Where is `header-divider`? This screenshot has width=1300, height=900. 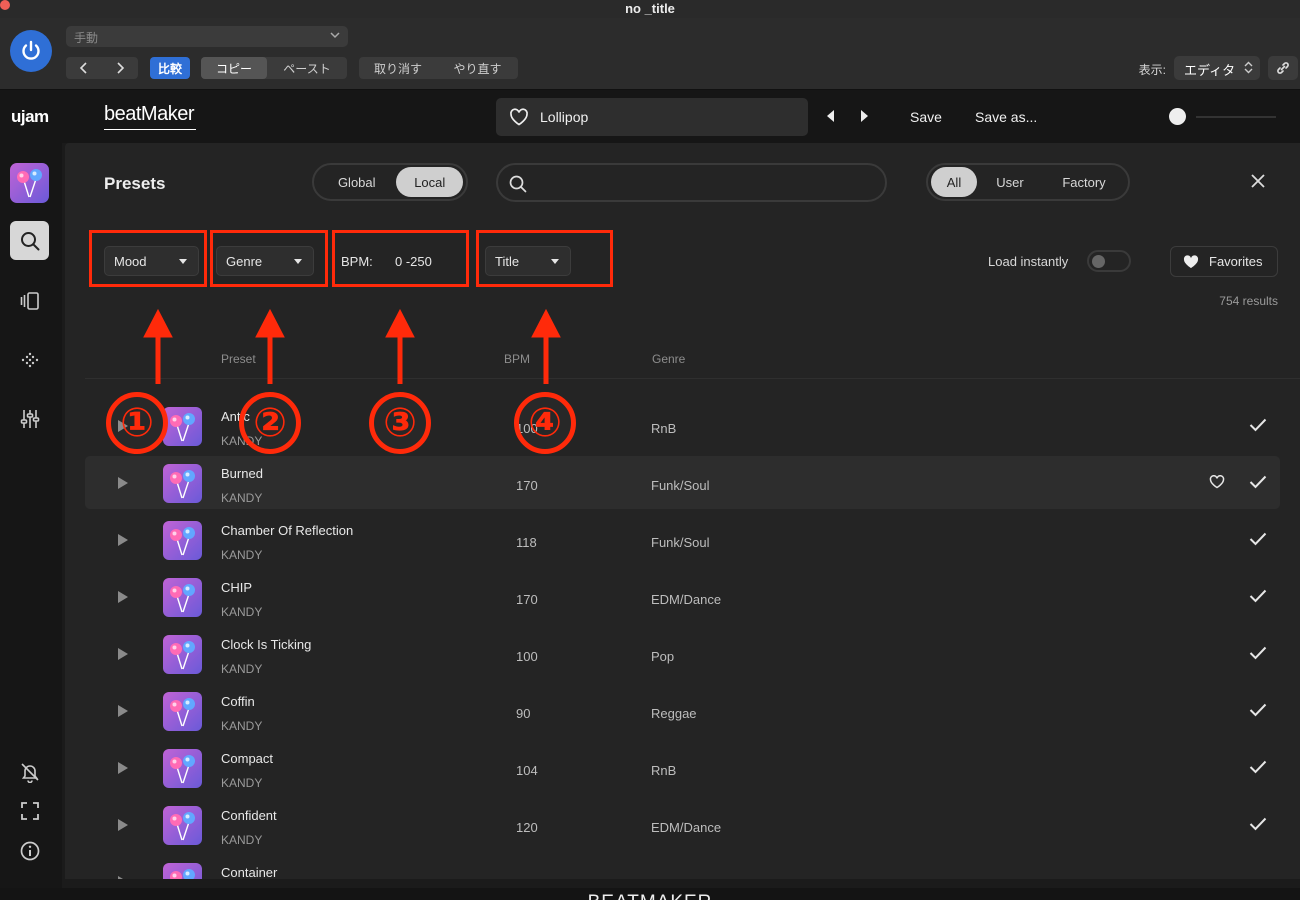
header-divider is located at coordinates (692, 378).